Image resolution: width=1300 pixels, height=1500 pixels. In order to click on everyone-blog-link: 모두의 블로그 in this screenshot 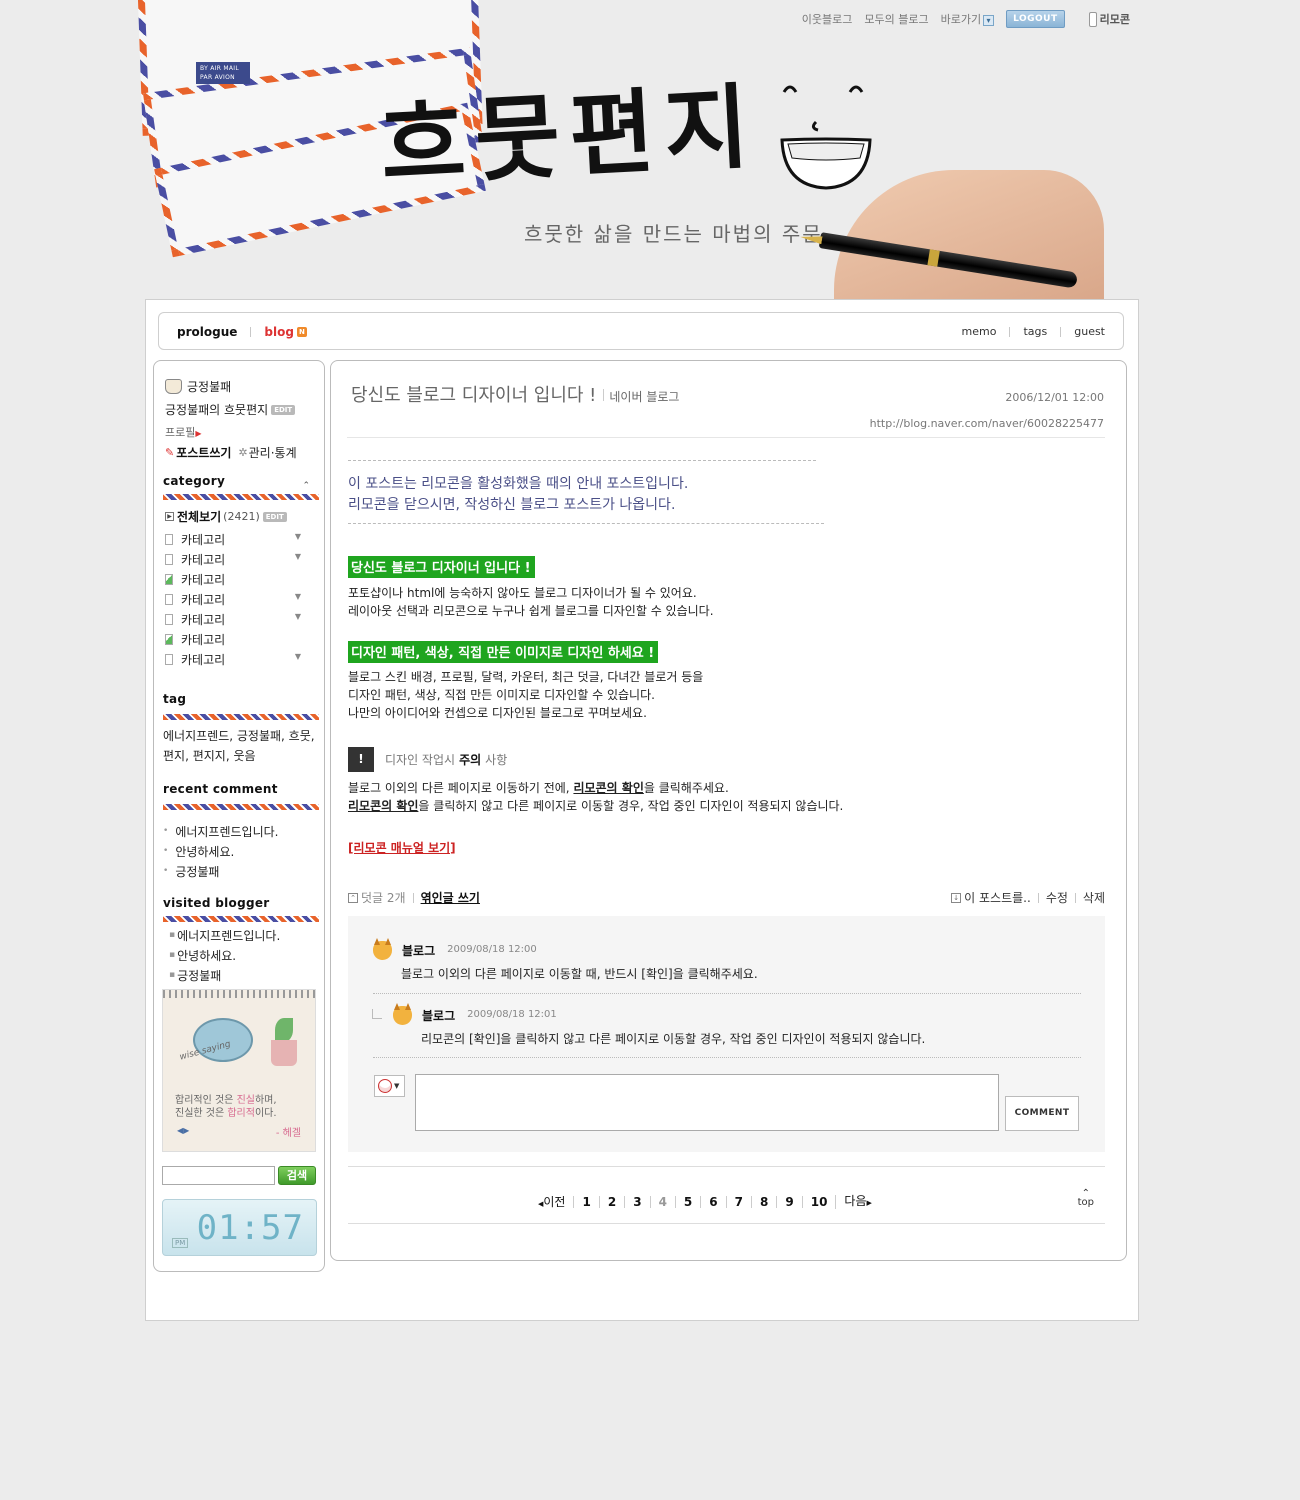, I will do `click(896, 19)`.